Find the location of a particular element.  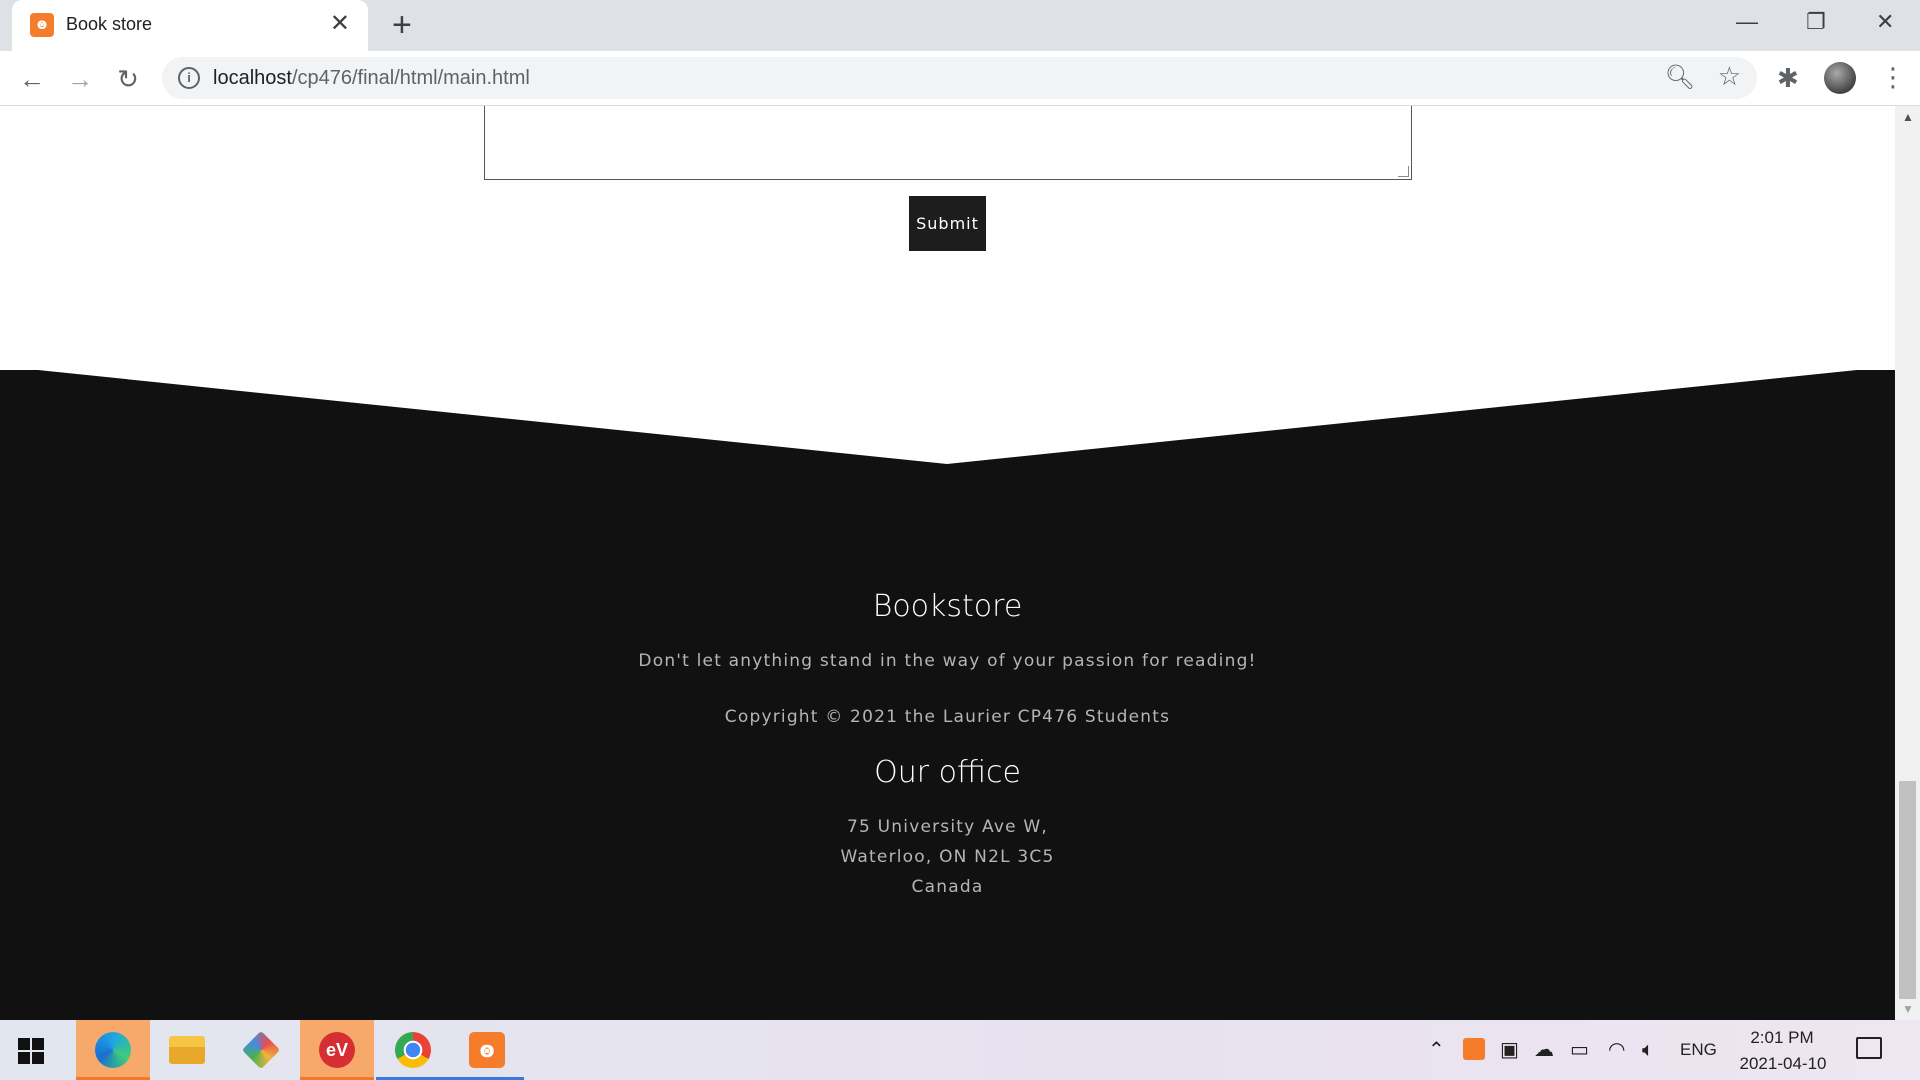

notification-center-icon is located at coordinates (1869, 1048).